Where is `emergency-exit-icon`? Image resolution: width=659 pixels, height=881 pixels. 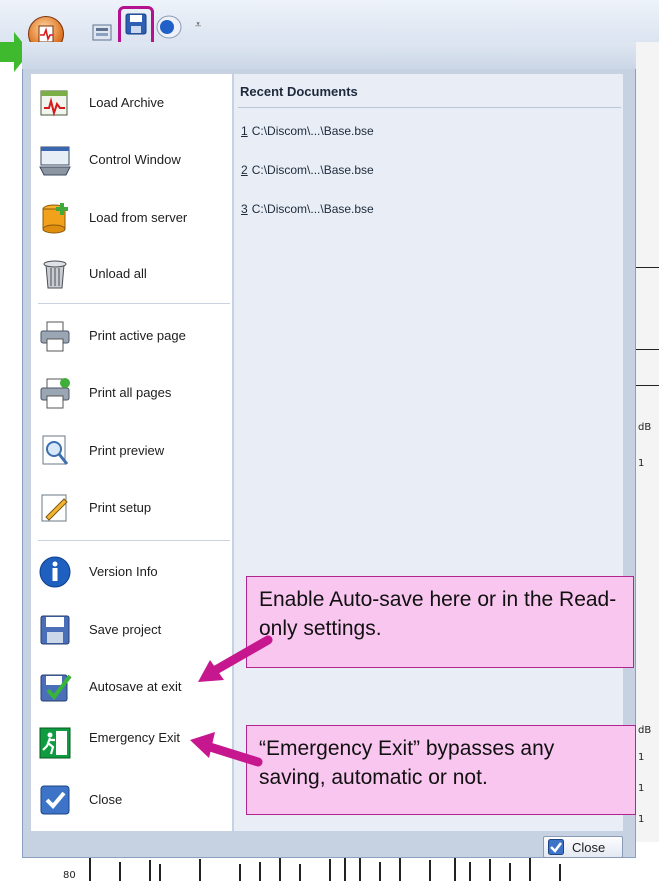
emergency-exit-icon is located at coordinates (55, 743).